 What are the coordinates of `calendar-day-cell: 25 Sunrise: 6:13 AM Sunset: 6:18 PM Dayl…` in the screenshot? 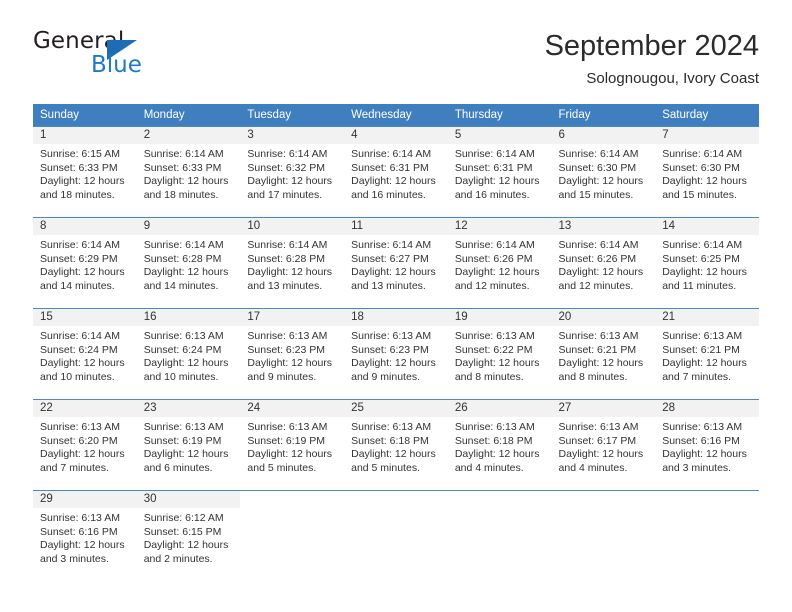 It's located at (396, 445).